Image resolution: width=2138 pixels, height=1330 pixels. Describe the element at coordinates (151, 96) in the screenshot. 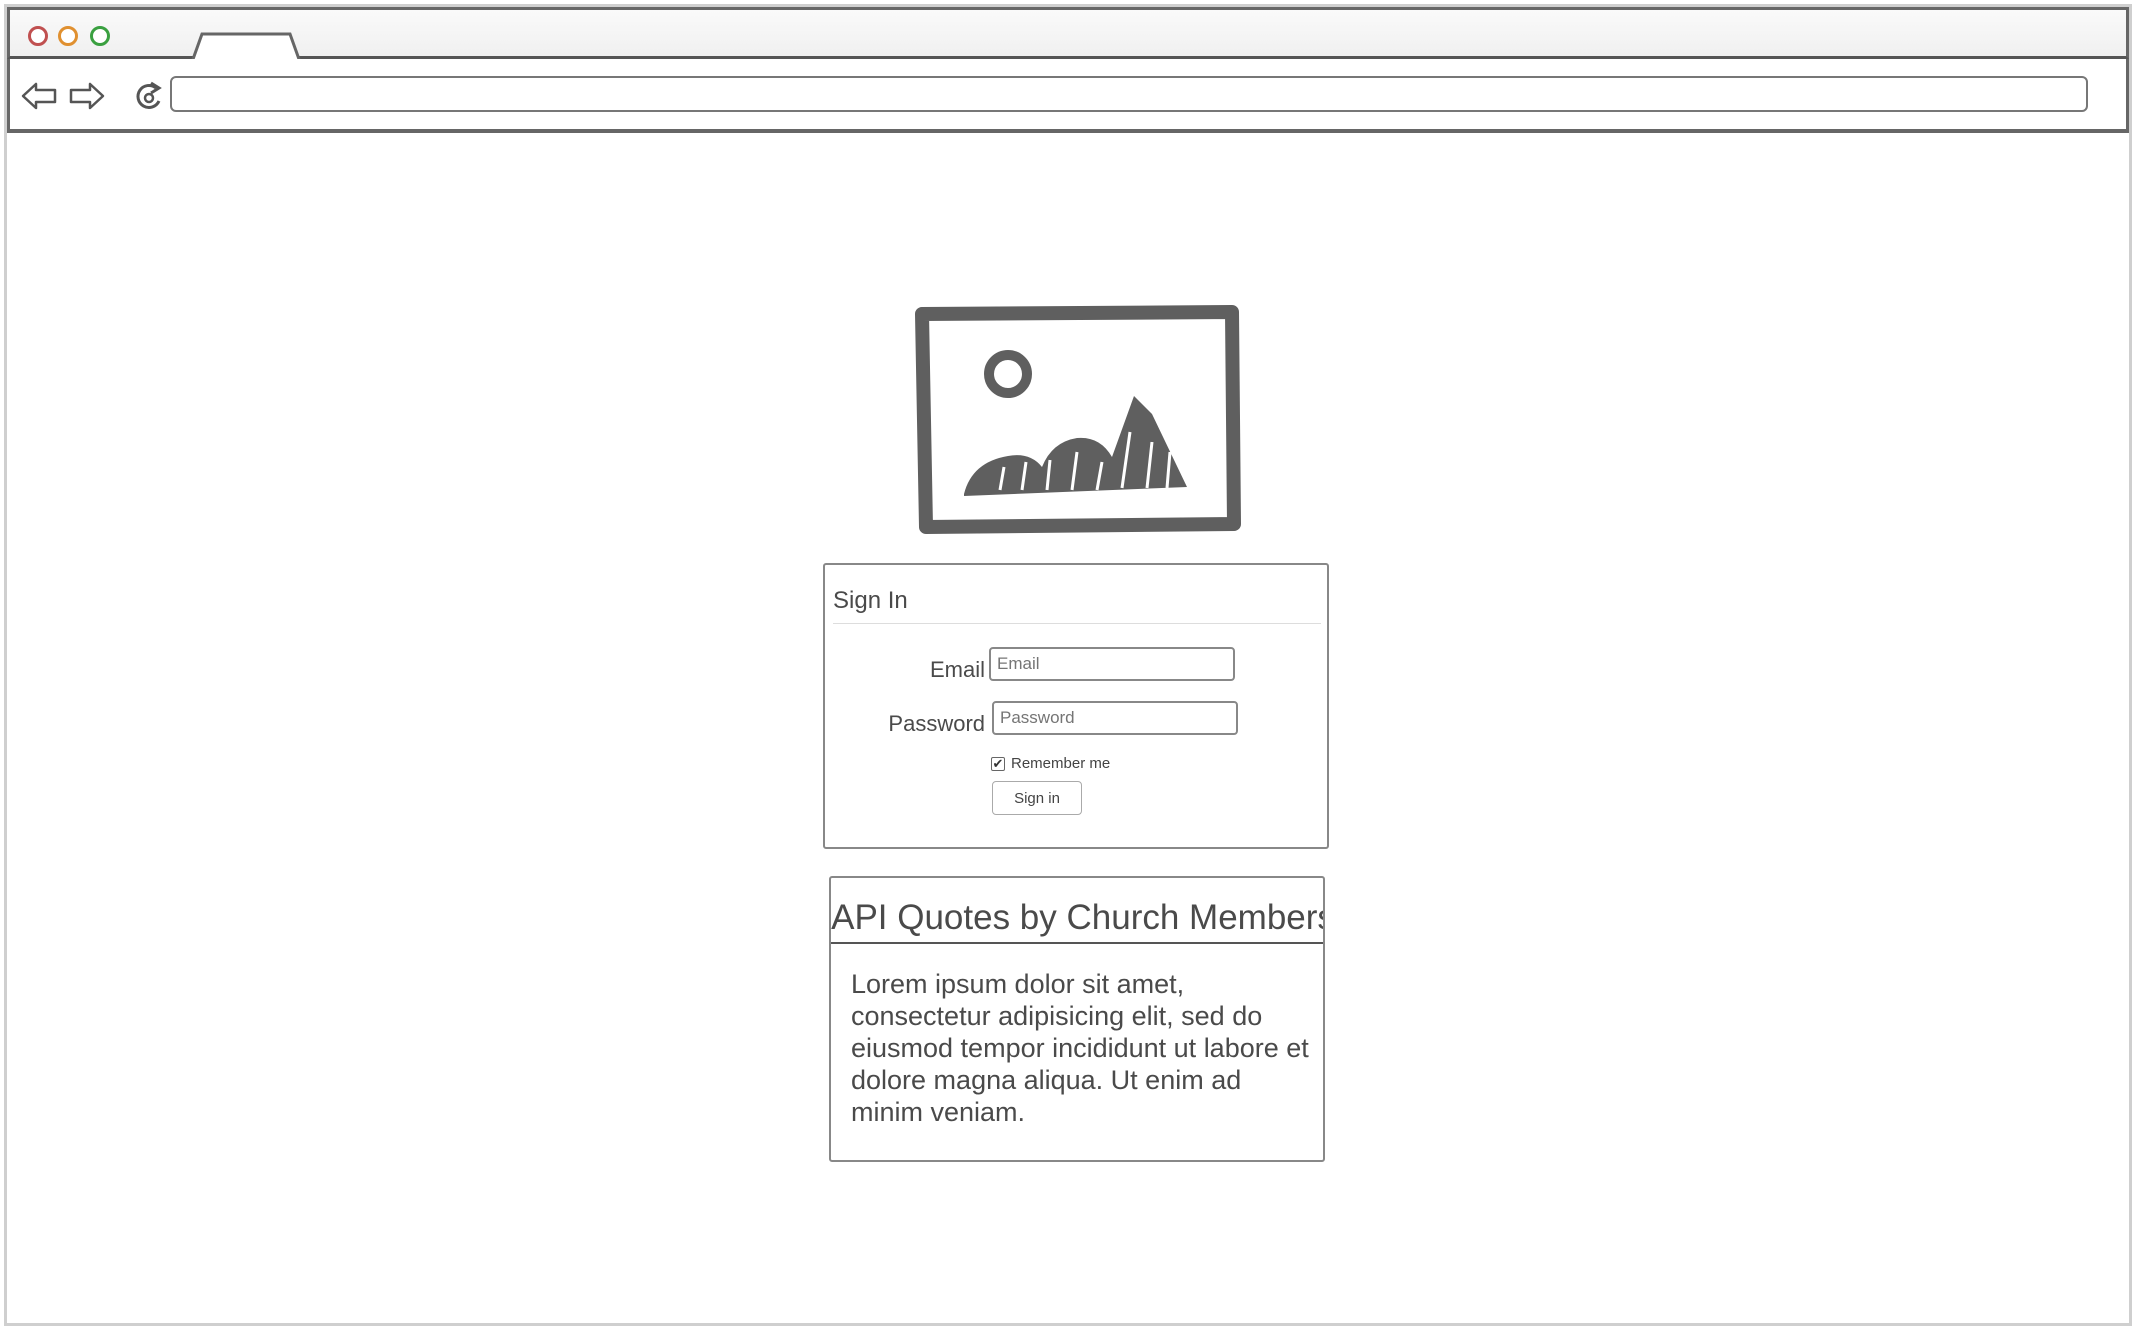

I see `reload-icon` at that location.